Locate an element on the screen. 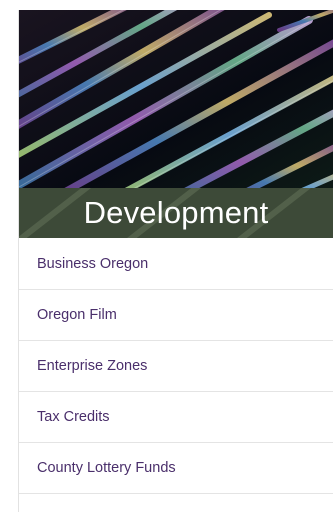  menu-item-tax-credits: Tax Credits is located at coordinates (176, 417).